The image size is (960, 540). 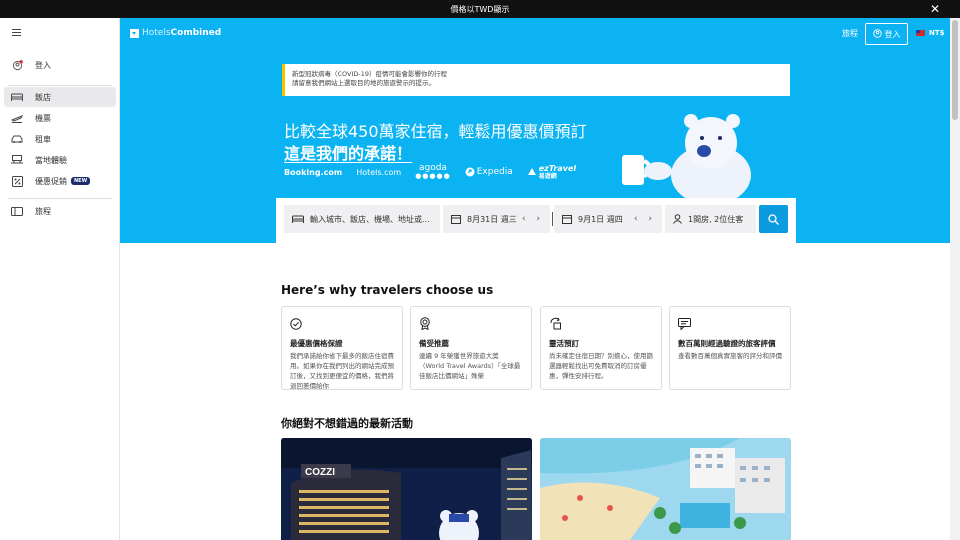 I want to click on agoda-dots-icon: ●●●●●, so click(x=433, y=176).